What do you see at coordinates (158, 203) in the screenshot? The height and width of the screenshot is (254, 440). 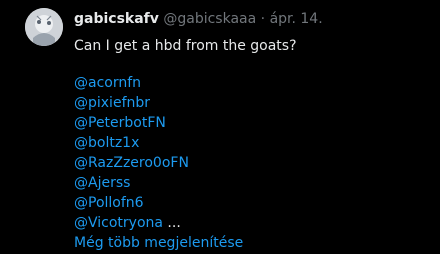 I see `list-item: @Pollofn6` at bounding box center [158, 203].